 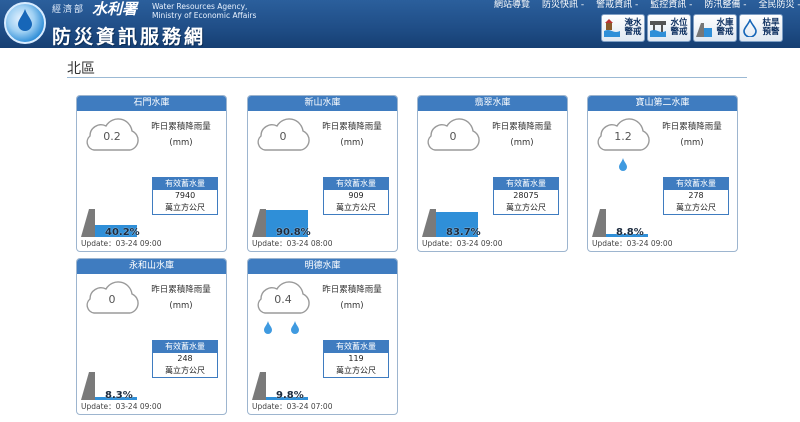 What do you see at coordinates (322, 266) in the screenshot?
I see `reservoir-name: 明德水庫` at bounding box center [322, 266].